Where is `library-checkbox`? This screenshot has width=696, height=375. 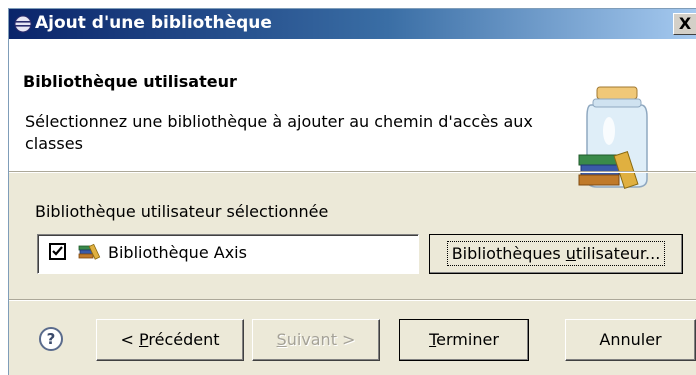 library-checkbox is located at coordinates (57, 251).